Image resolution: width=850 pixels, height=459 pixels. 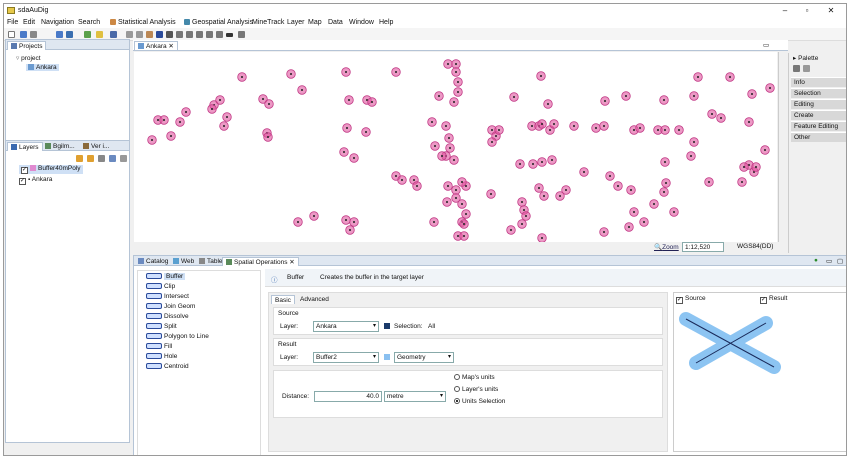 What do you see at coordinates (296, 22) in the screenshot?
I see `menu-layer: Layer` at bounding box center [296, 22].